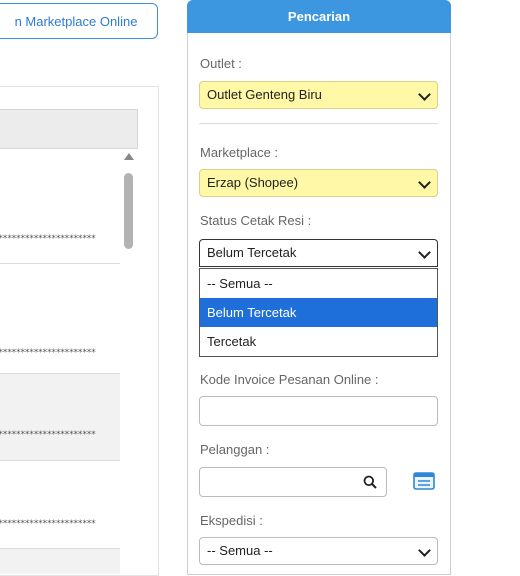 The width and height of the screenshot is (520, 576). Describe the element at coordinates (240, 550) in the screenshot. I see `ekspedisi-select-value: -- Semua --` at that location.